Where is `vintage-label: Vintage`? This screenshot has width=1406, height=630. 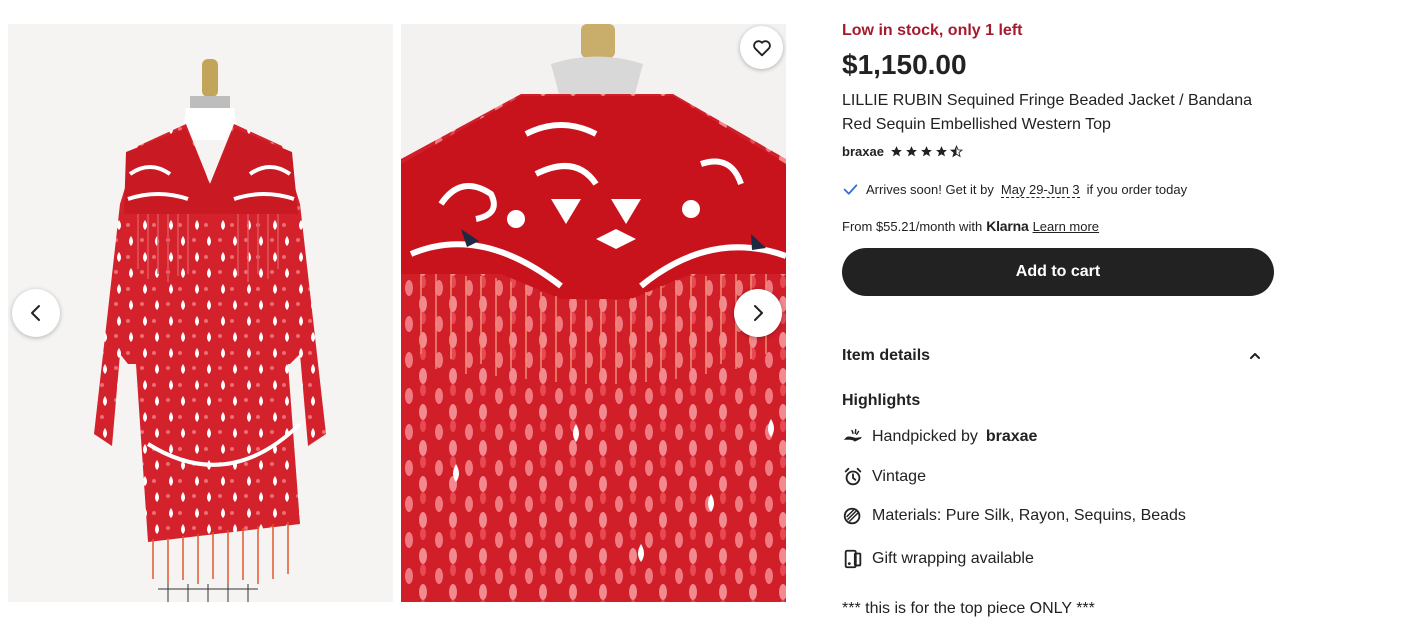
vintage-label: Vintage is located at coordinates (899, 476).